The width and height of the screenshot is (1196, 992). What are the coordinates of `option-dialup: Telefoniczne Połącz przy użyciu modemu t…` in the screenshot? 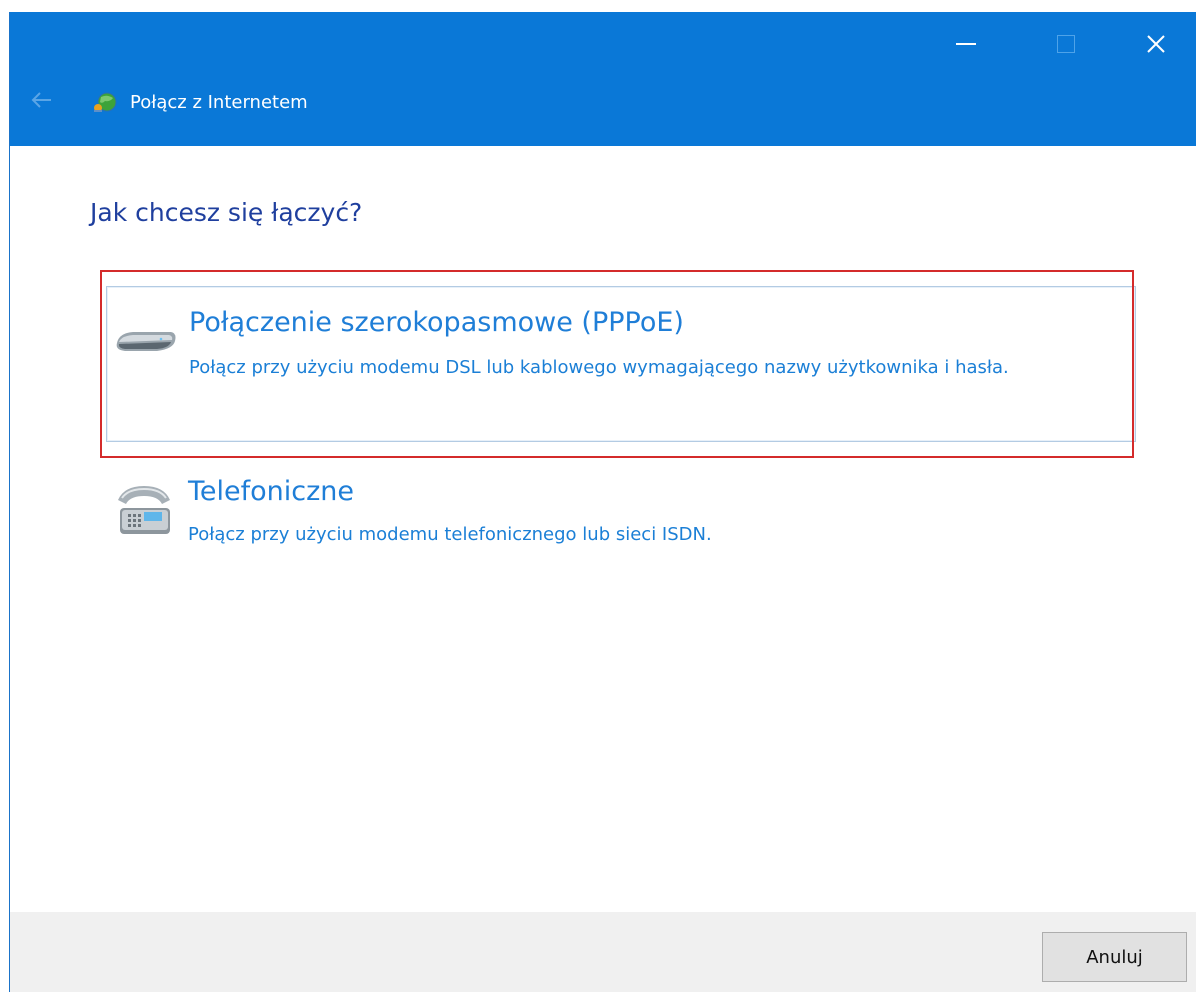 It's located at (621, 524).